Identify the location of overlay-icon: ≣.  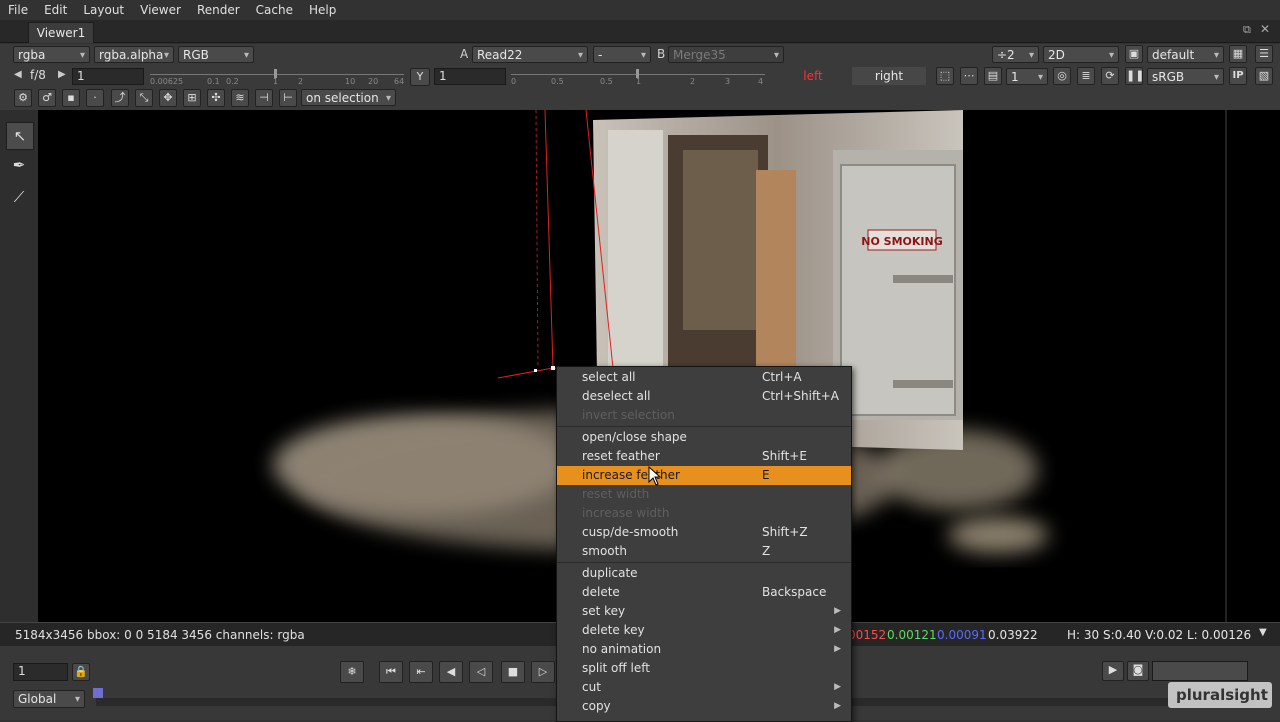
(1086, 76).